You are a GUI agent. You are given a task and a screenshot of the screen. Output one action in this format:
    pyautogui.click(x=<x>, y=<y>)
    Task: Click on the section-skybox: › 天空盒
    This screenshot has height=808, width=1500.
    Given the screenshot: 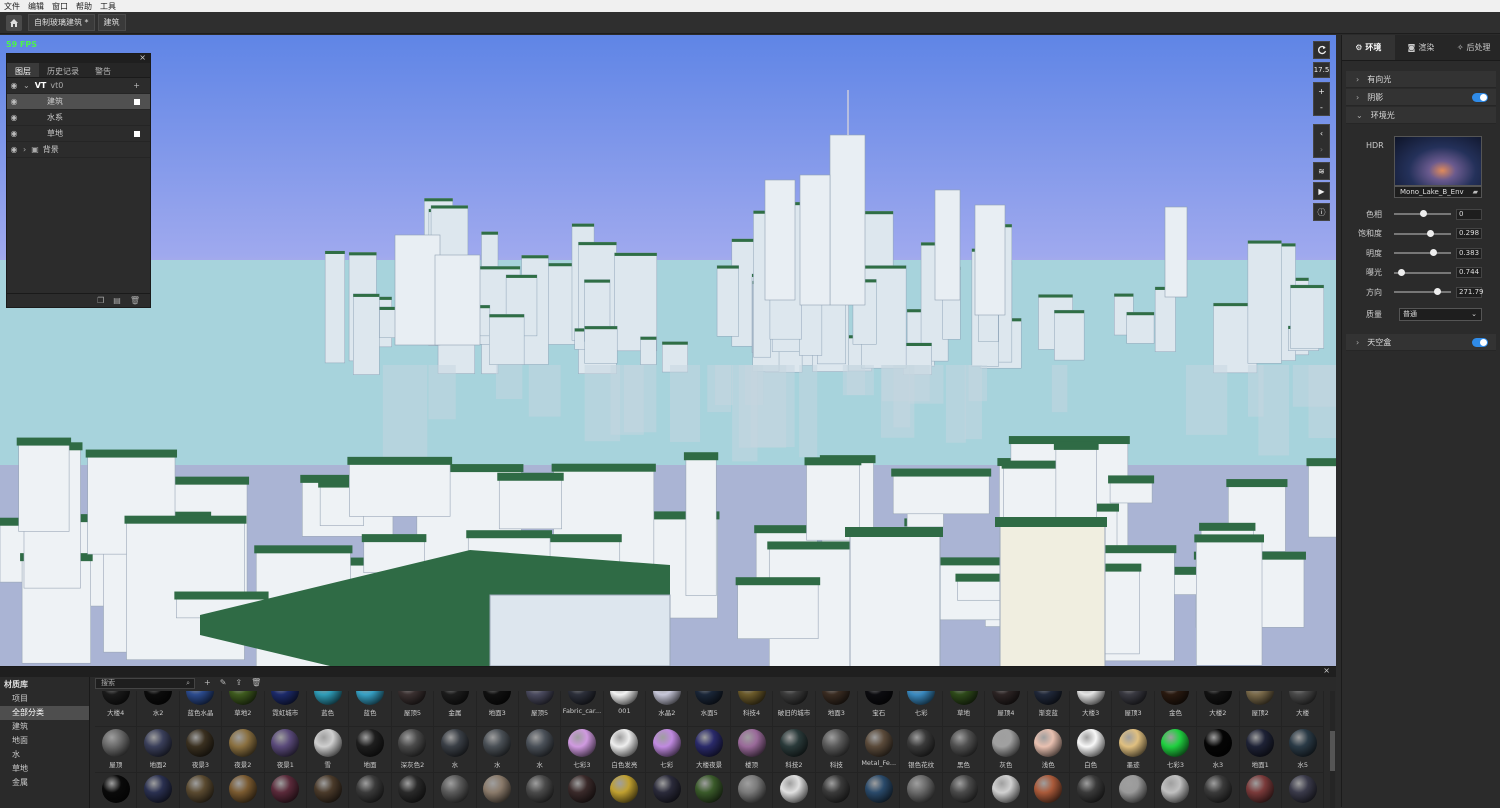 What is the action you would take?
    pyautogui.click(x=1421, y=342)
    